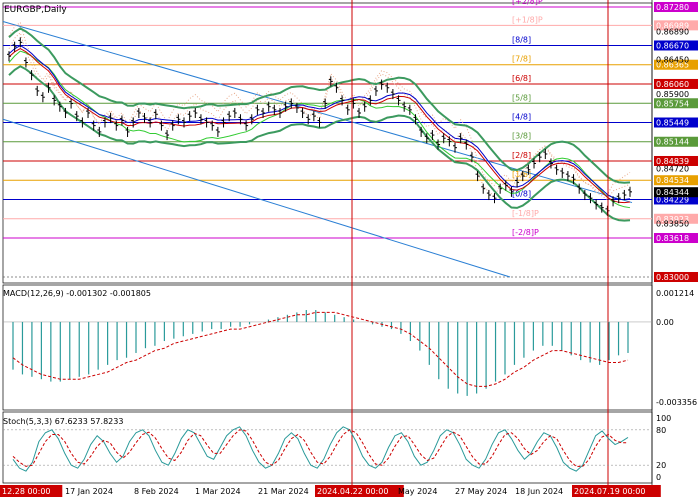 The image size is (700, 500). I want to click on level-price: 0.85754, so click(672, 103).